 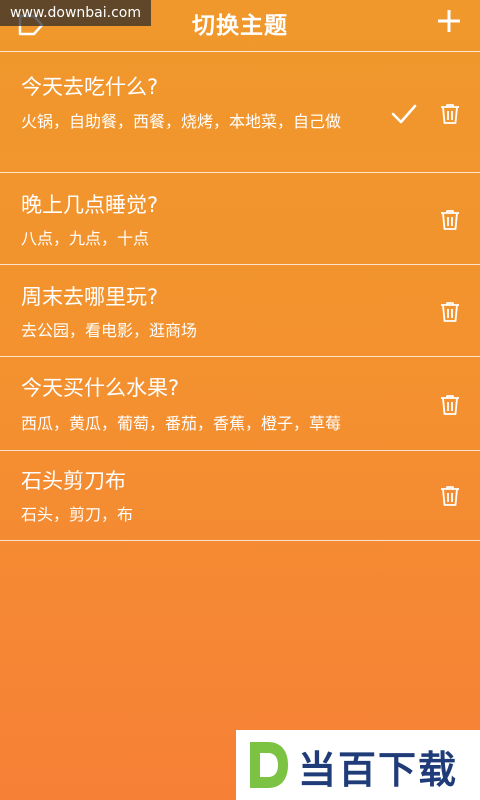 I want to click on topic-options: 西瓜，黄瓜，葡萄，番茄，香蕉，橙子，草莓, so click(x=181, y=423).